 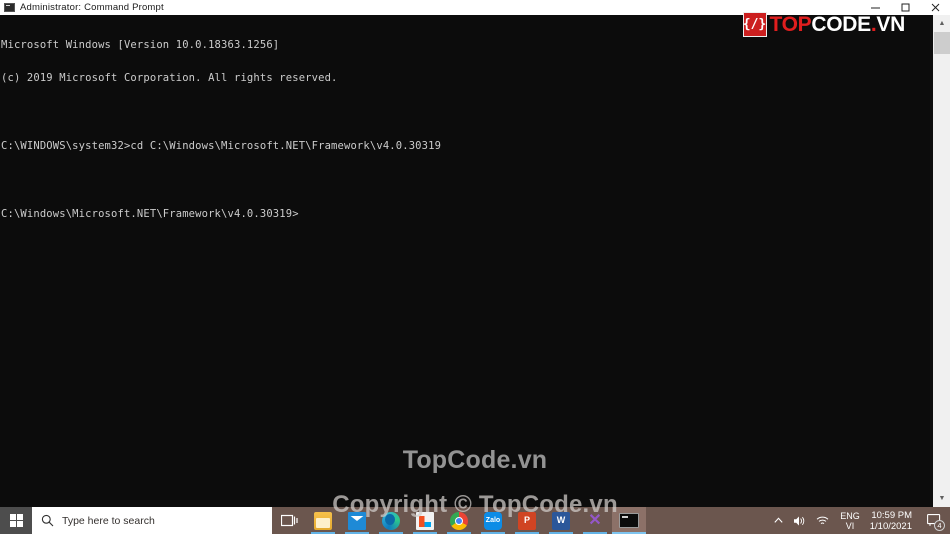 I want to click on notification-badge: 4, so click(x=939, y=525).